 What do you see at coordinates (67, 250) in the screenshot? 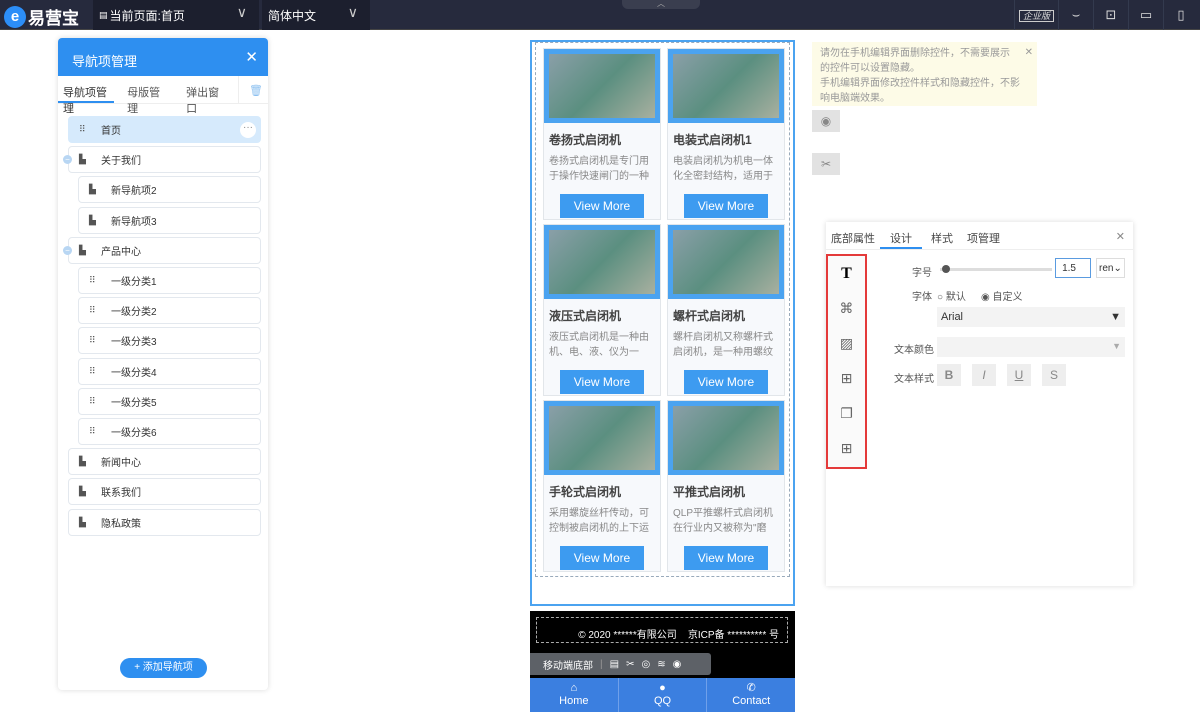
I see `collapse-icon: −` at bounding box center [67, 250].